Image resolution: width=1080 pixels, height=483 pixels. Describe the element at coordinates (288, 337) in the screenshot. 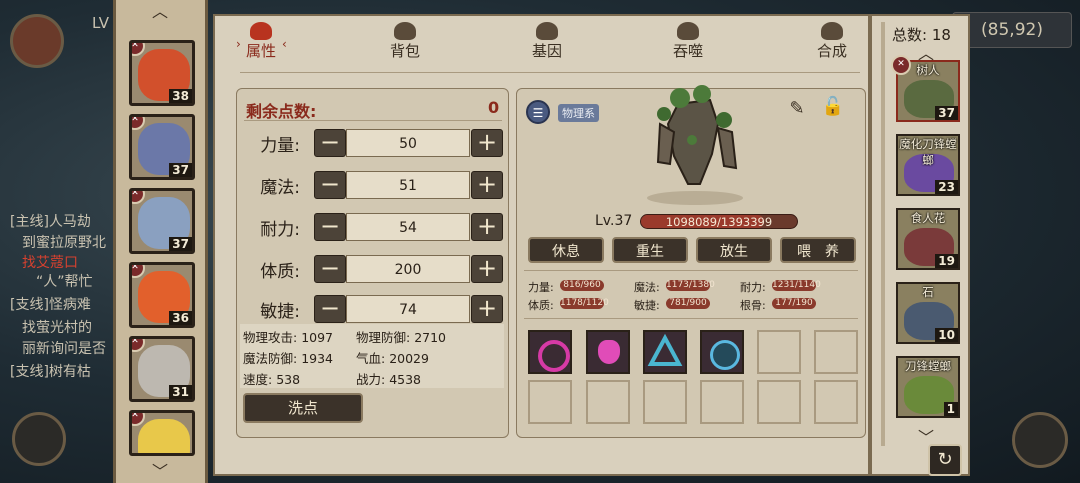

I see `derived-stat: 物理攻击: 1097` at that location.